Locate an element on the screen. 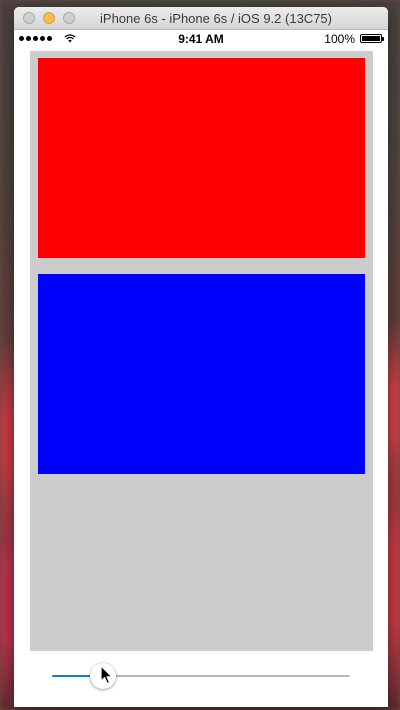  minimize-window-button is located at coordinates (49, 18).